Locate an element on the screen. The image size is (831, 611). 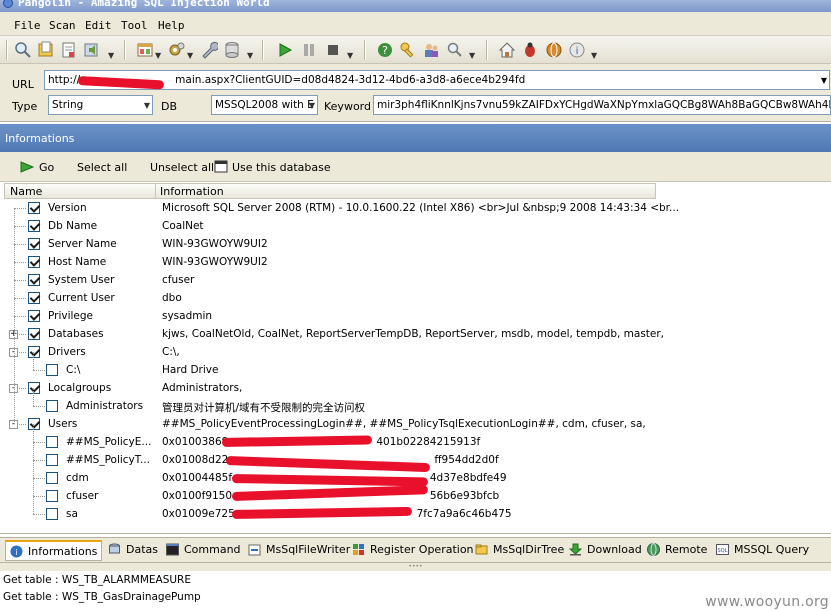
menu-file: File is located at coordinates (27, 25).